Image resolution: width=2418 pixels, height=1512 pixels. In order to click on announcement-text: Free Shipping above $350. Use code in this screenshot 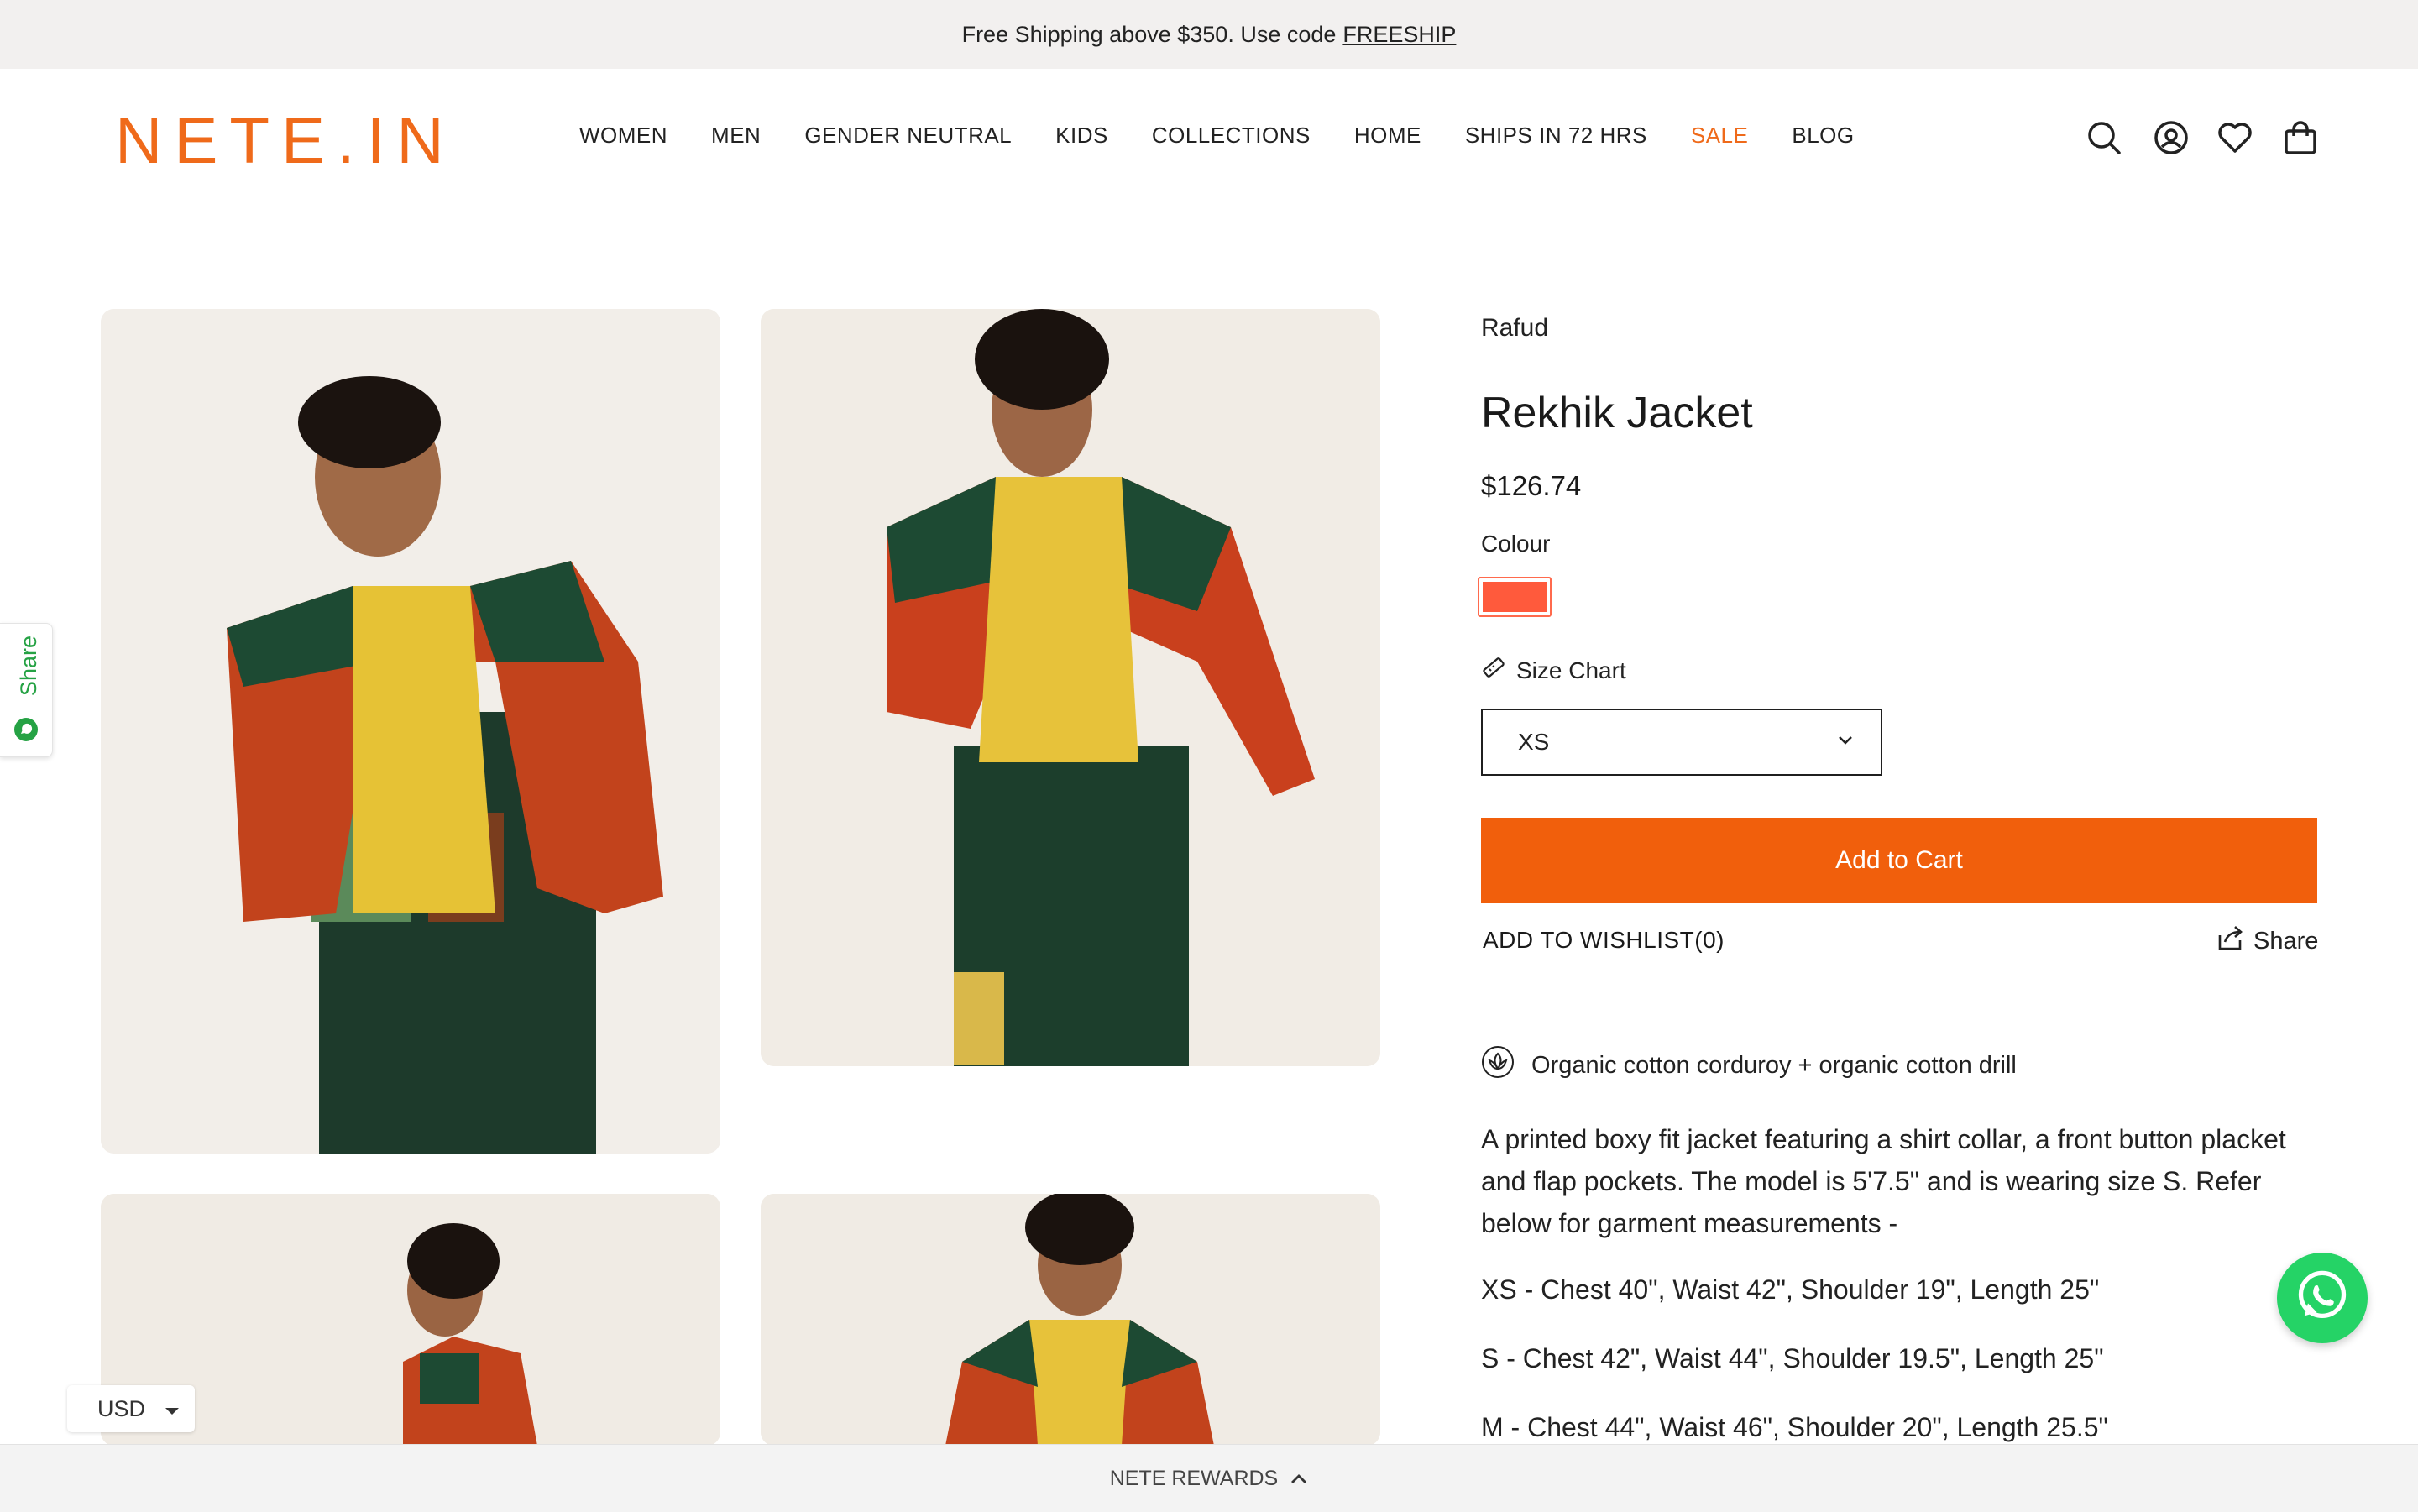, I will do `click(1149, 34)`.